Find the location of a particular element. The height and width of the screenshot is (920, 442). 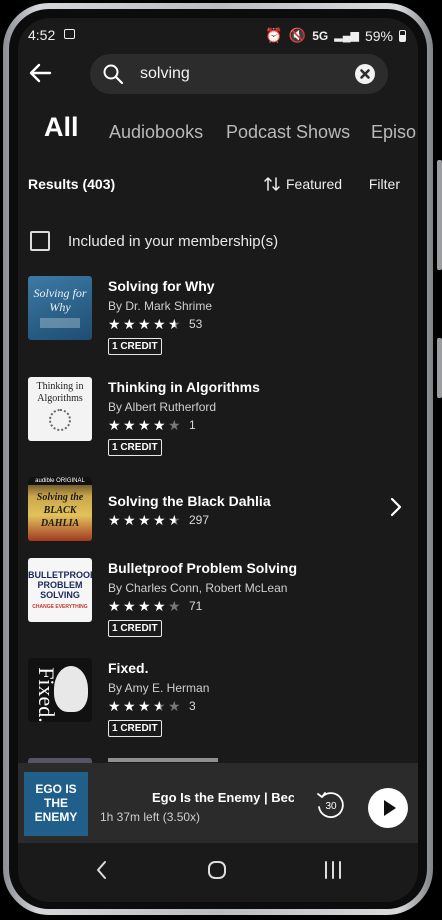

system-nav-bar is located at coordinates (218, 872).